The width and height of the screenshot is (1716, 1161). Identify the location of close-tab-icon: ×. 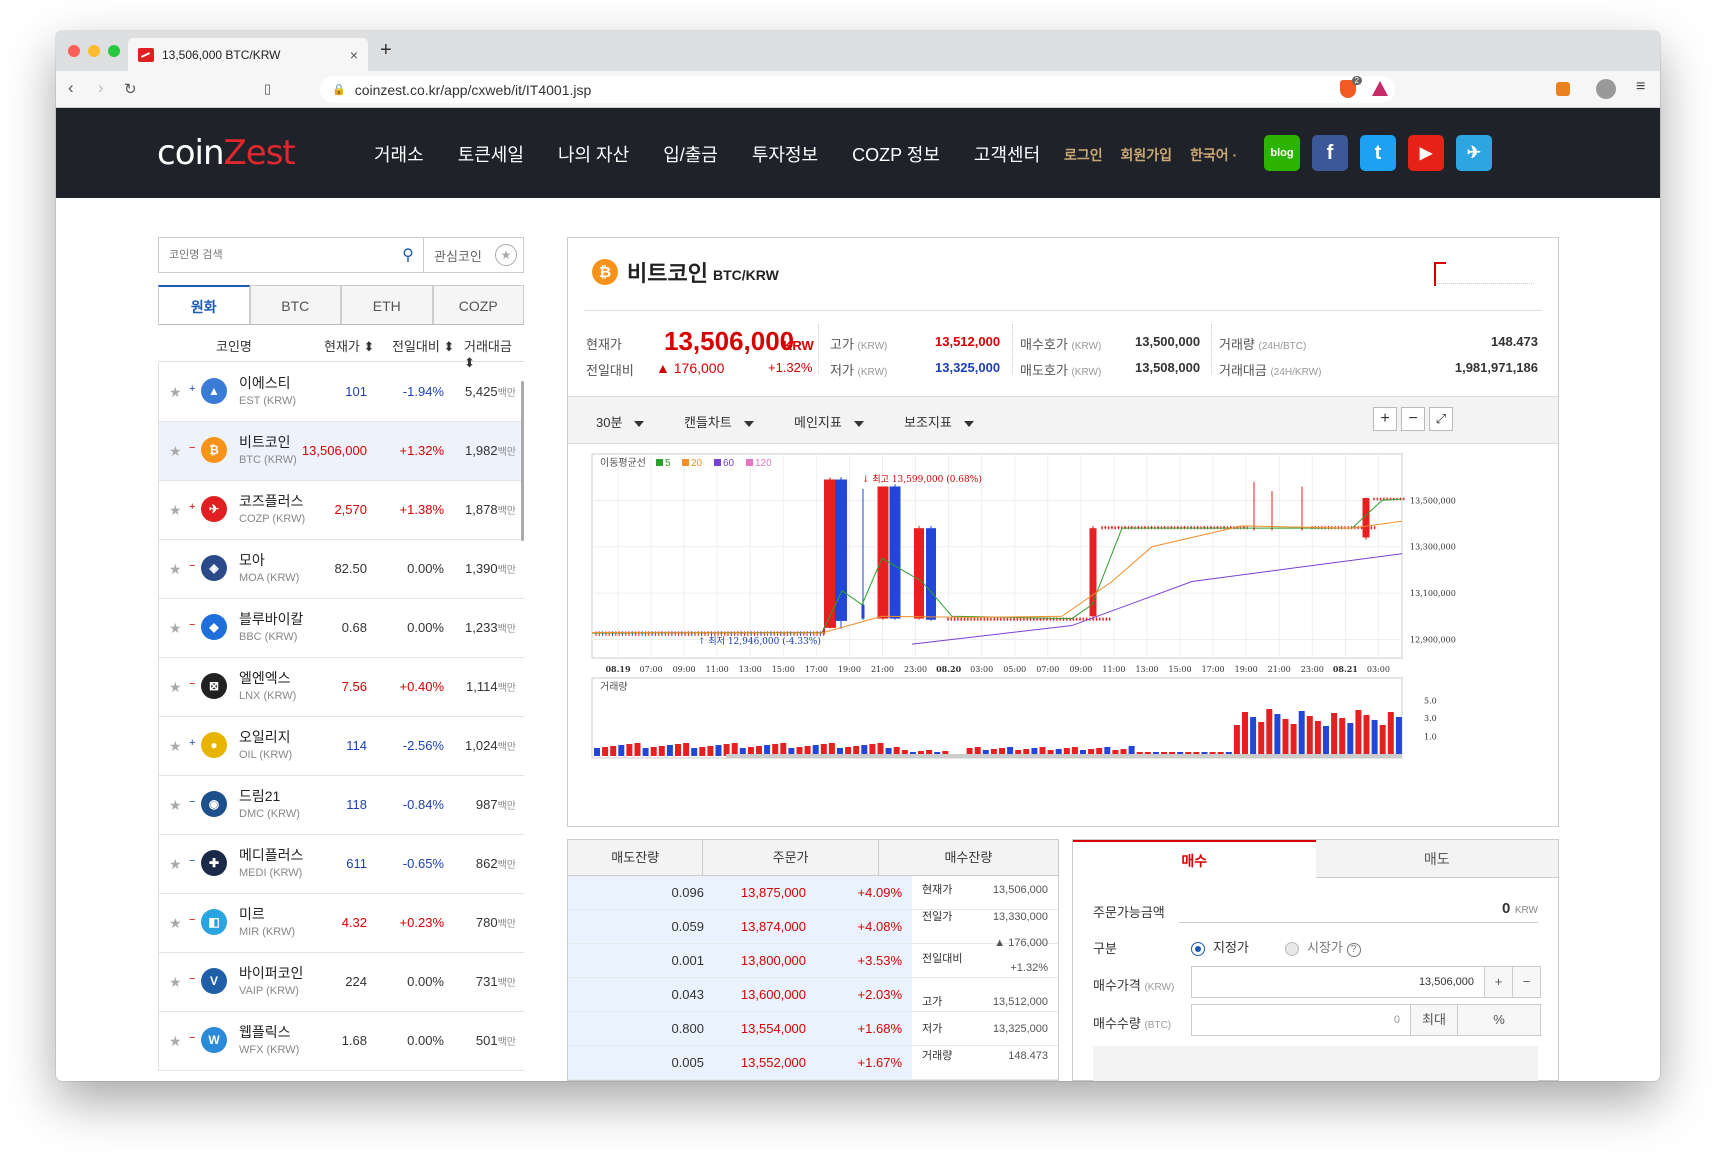
(354, 55).